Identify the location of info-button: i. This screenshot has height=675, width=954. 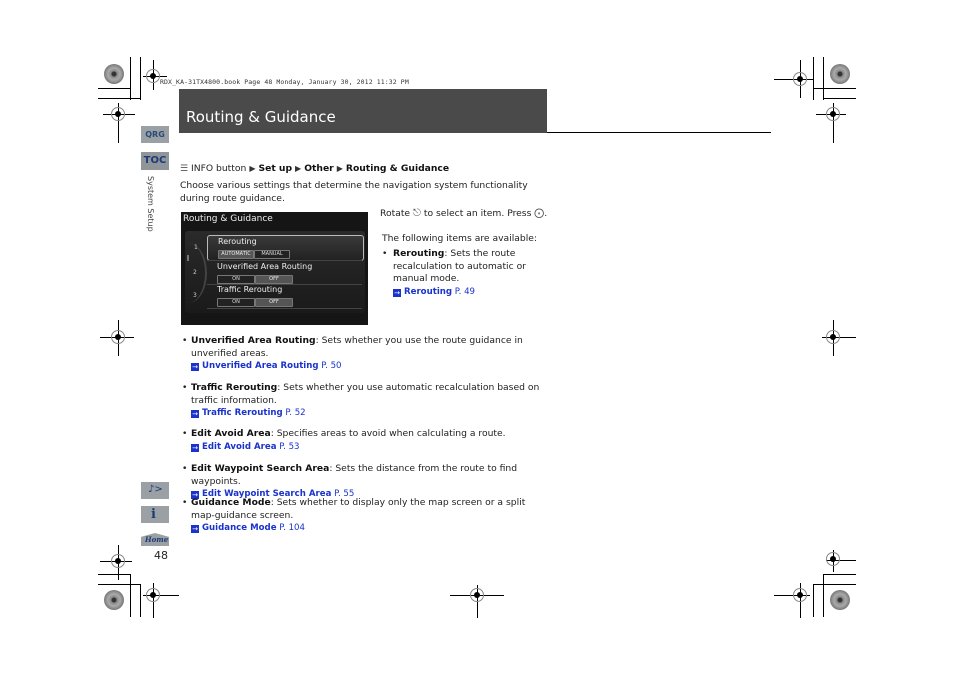
(155, 514).